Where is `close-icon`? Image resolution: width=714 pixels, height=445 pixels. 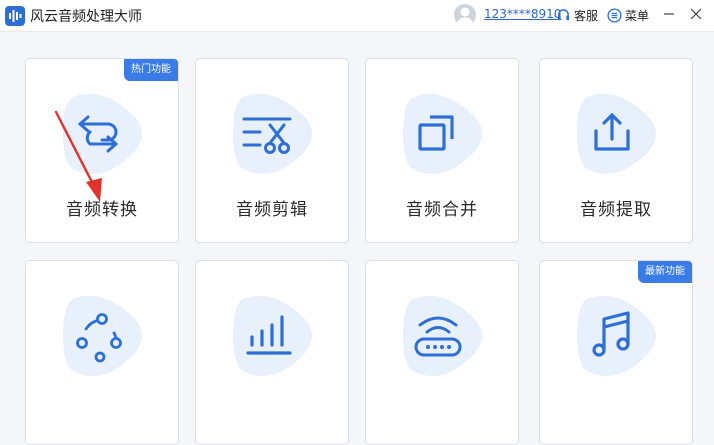
close-icon is located at coordinates (696, 14).